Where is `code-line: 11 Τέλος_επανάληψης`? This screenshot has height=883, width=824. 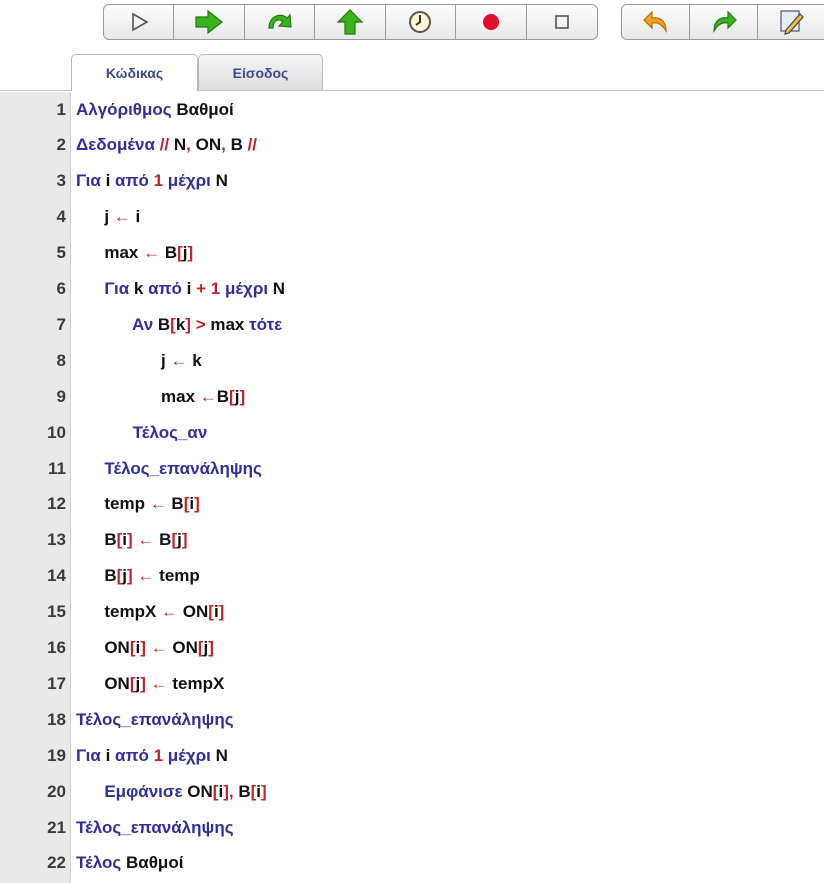
code-line: 11 Τέλος_επανάληψης is located at coordinates (412, 468).